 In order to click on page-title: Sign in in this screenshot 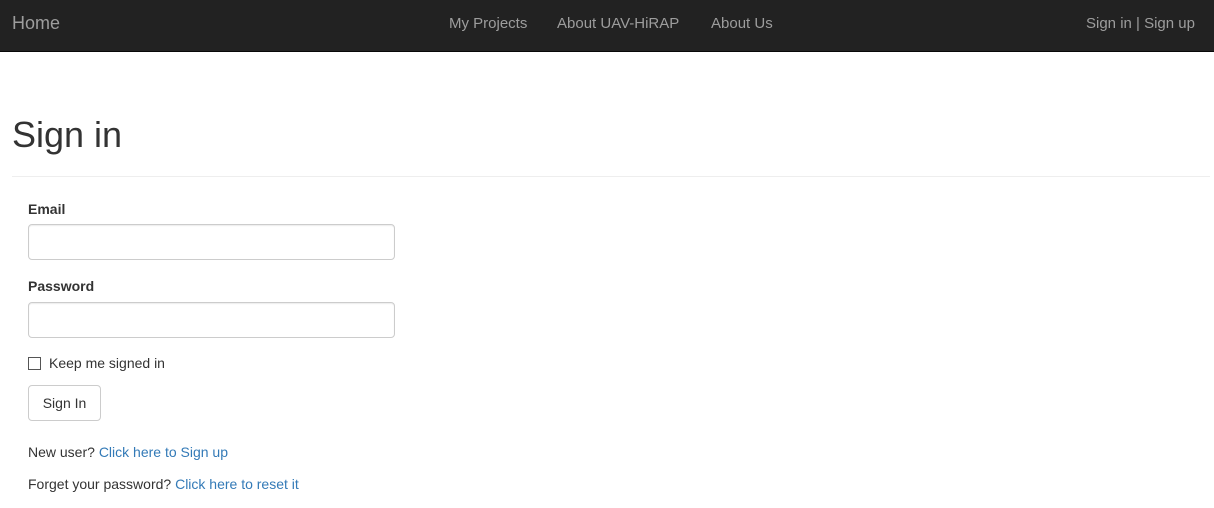, I will do `click(67, 134)`.